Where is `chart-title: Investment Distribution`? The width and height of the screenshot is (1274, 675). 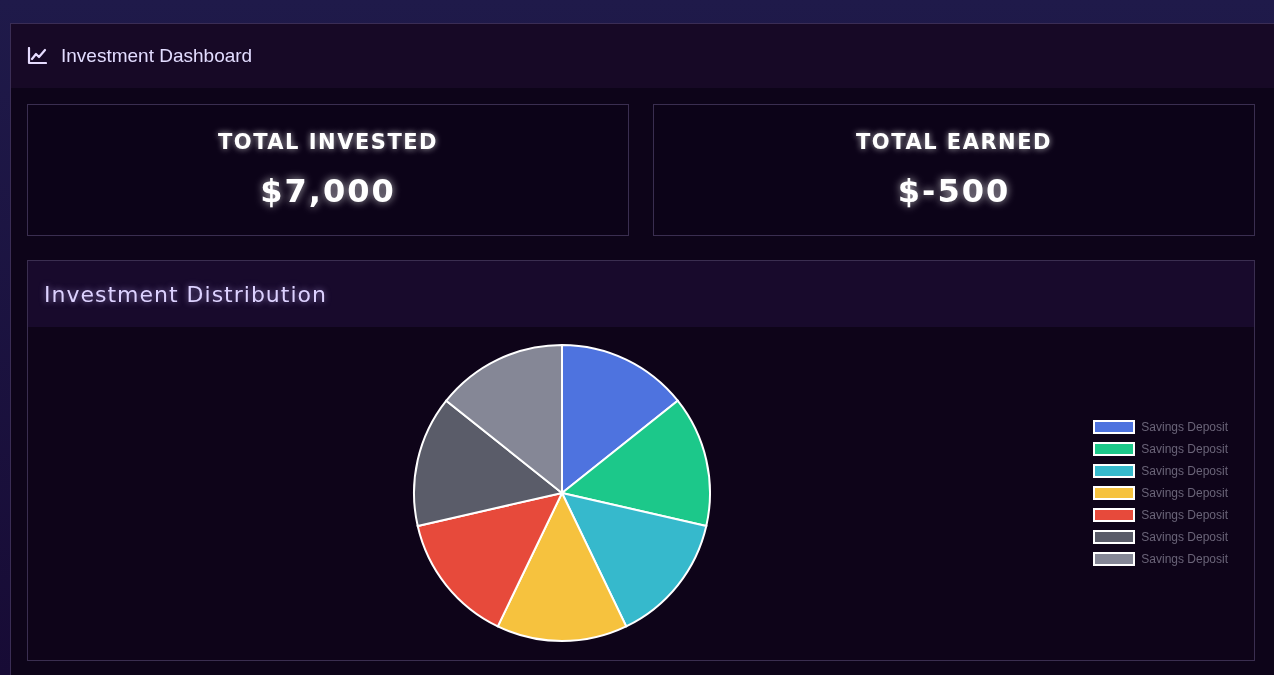
chart-title: Investment Distribution is located at coordinates (185, 294).